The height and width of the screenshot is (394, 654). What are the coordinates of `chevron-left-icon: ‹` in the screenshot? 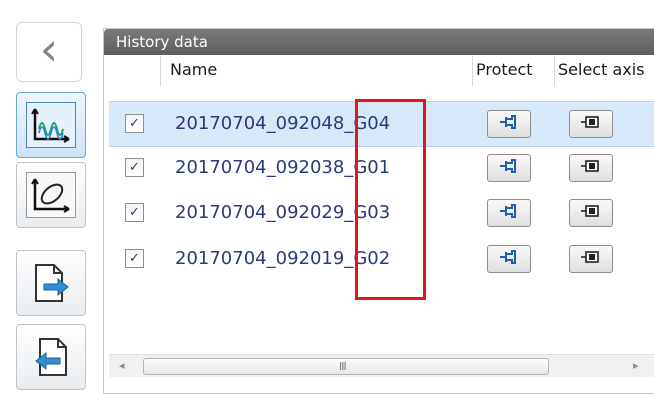 It's located at (49, 49).